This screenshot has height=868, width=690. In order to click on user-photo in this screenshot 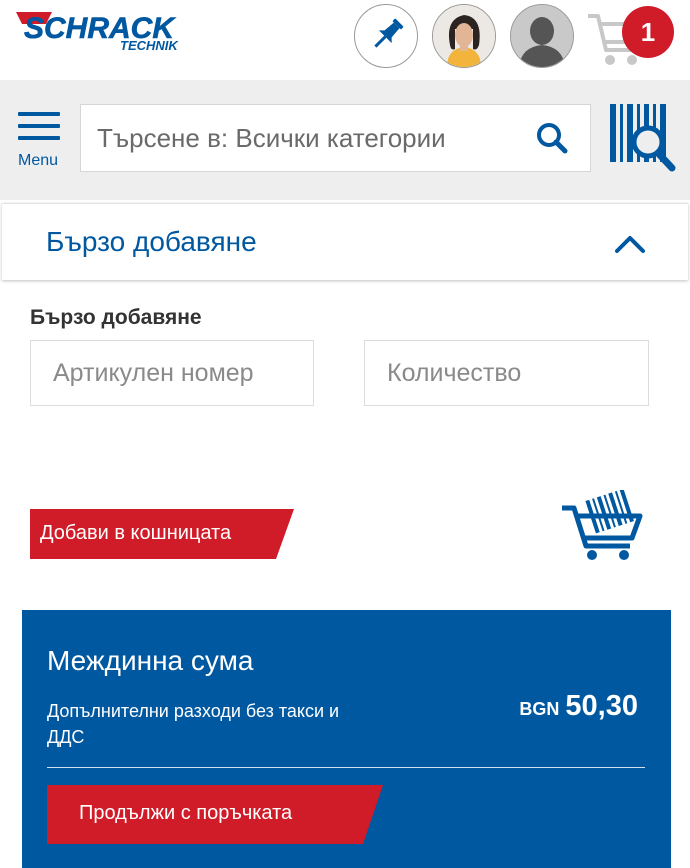, I will do `click(464, 36)`.